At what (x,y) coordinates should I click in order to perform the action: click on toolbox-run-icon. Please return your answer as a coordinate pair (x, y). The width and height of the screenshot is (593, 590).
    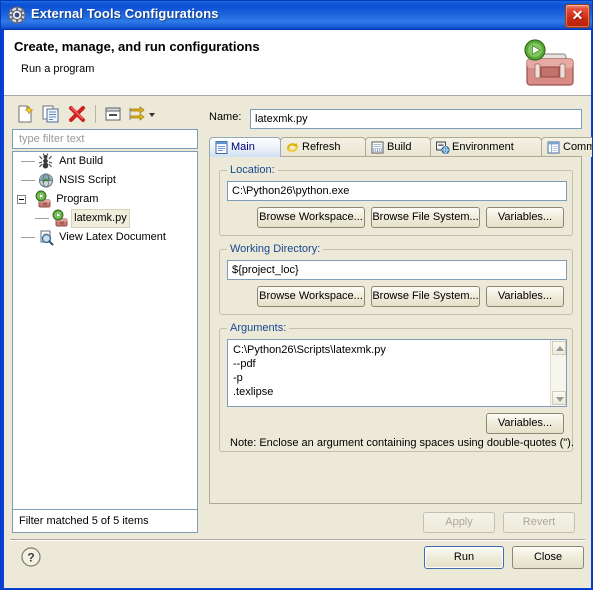
    Looking at the image, I should click on (550, 64).